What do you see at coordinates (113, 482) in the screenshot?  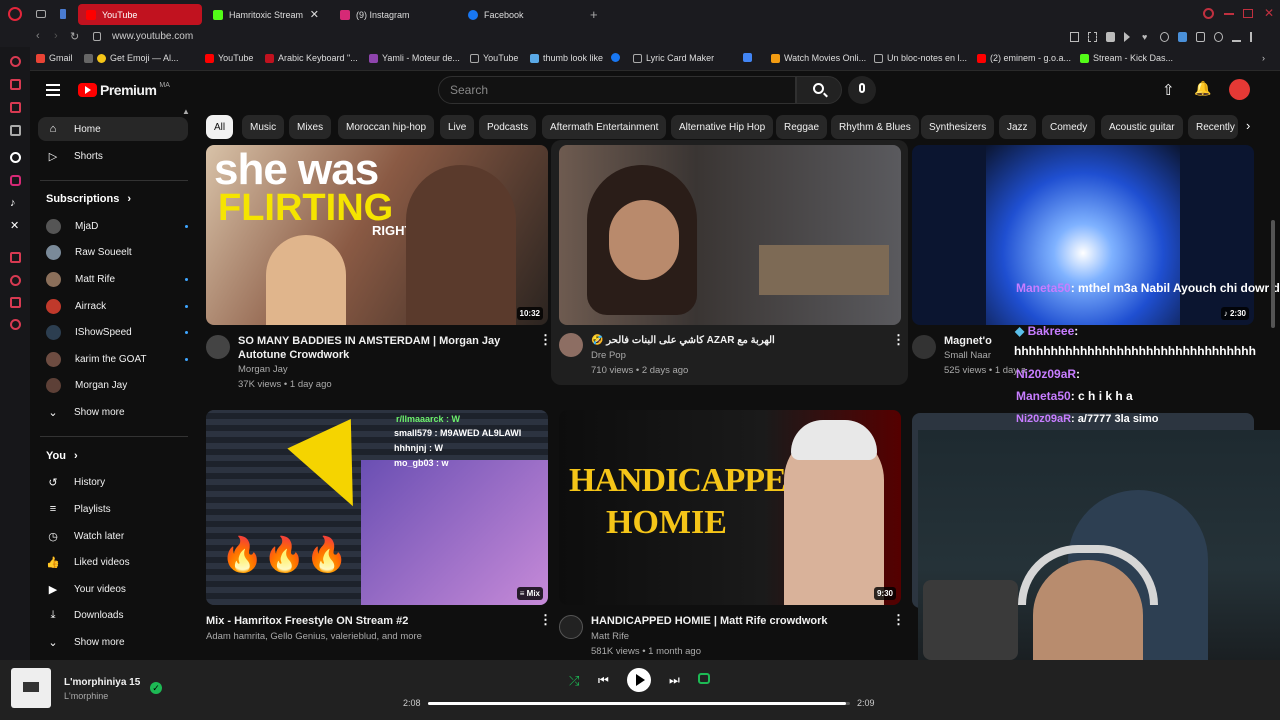 I see `nav-history: ↺ History` at bounding box center [113, 482].